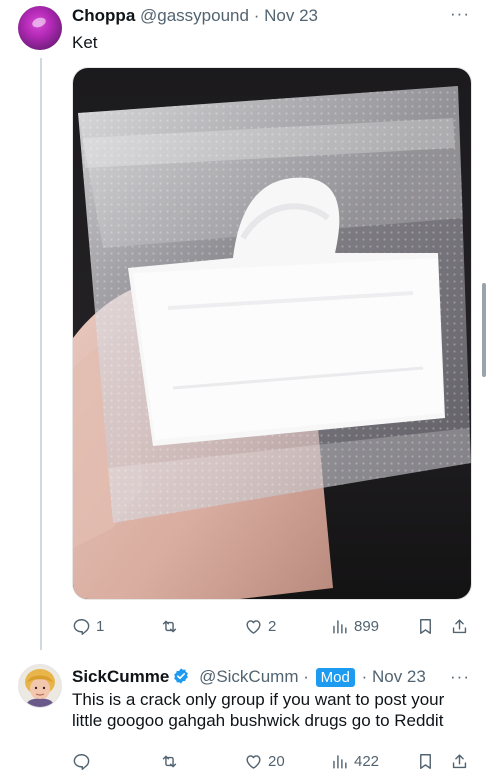 The height and width of the screenshot is (773, 488). I want to click on like-count: 20, so click(276, 761).